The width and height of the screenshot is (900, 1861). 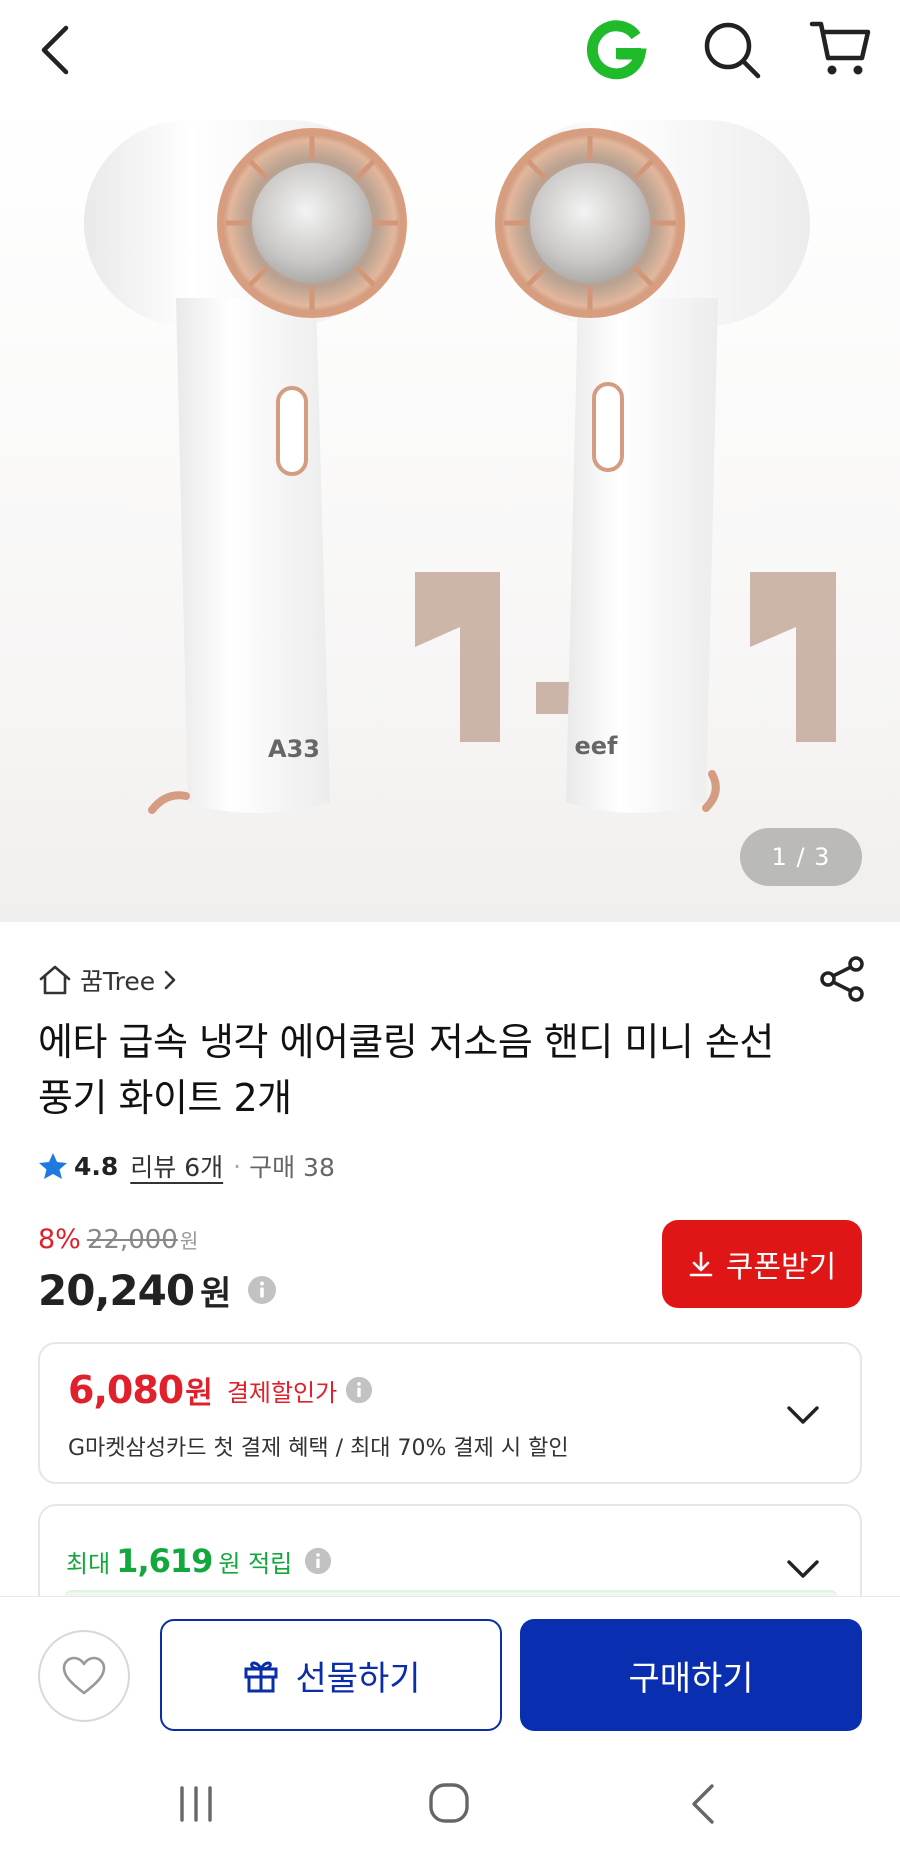 I want to click on payment-discount-label: 결제할인가, so click(x=282, y=1392).